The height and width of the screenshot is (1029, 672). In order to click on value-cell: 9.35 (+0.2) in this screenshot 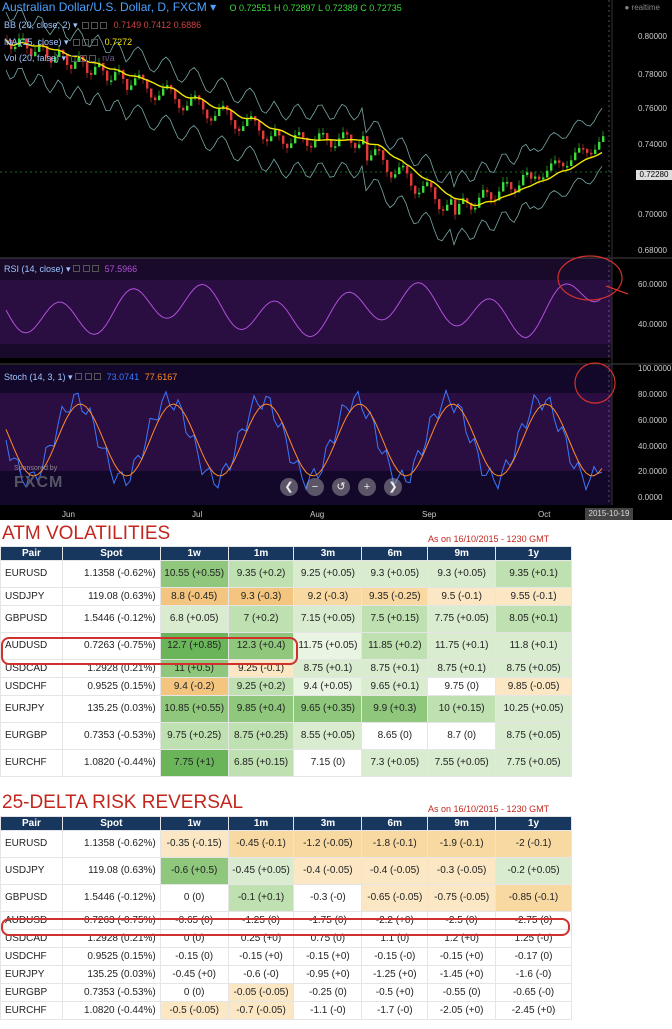, I will do `click(261, 574)`.